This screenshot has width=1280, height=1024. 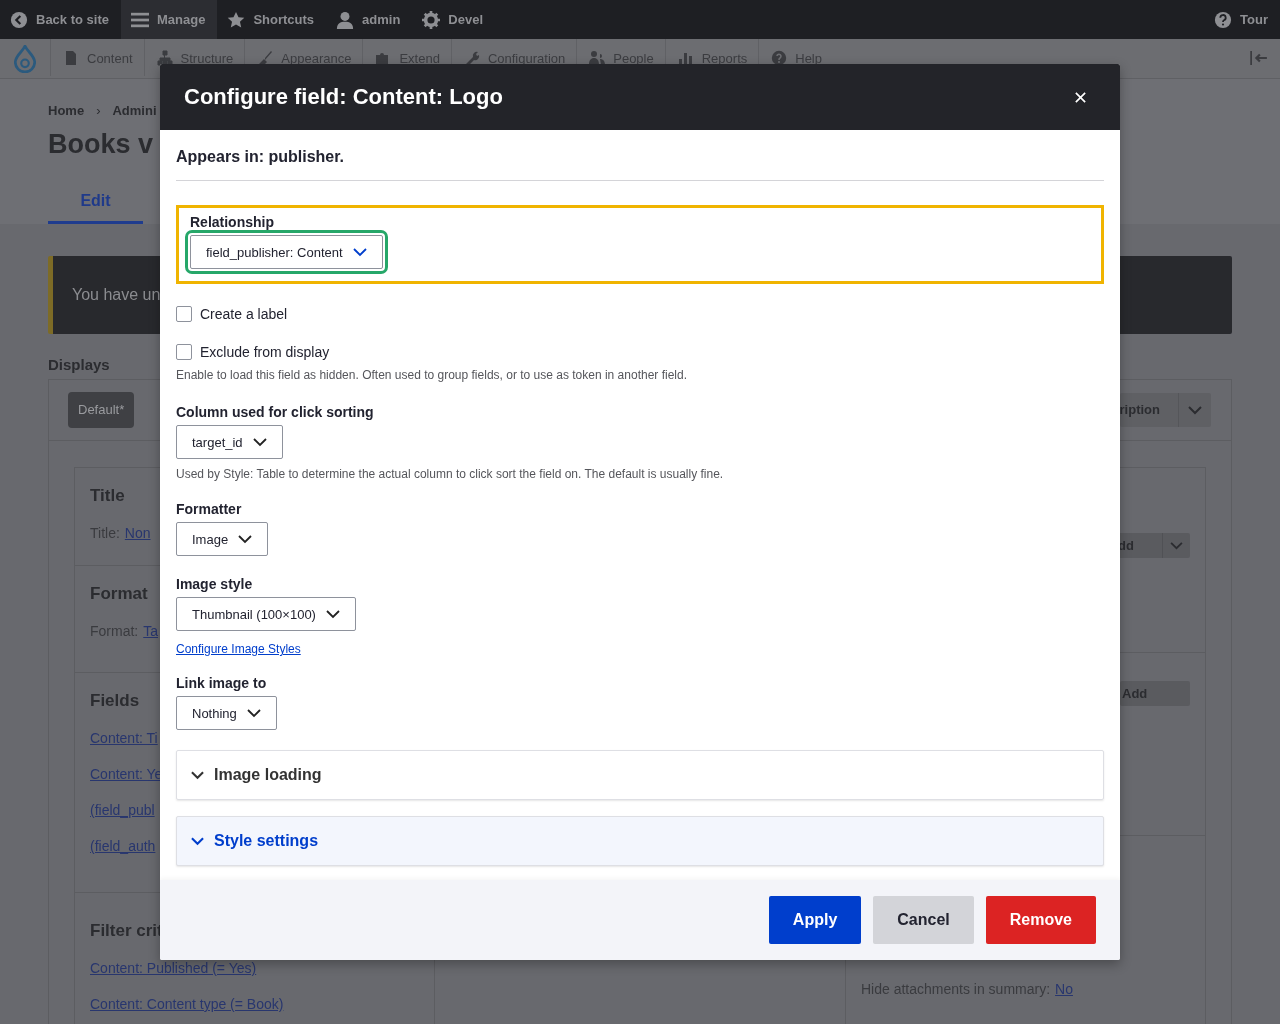 What do you see at coordinates (140, 19) in the screenshot?
I see `menu-icon` at bounding box center [140, 19].